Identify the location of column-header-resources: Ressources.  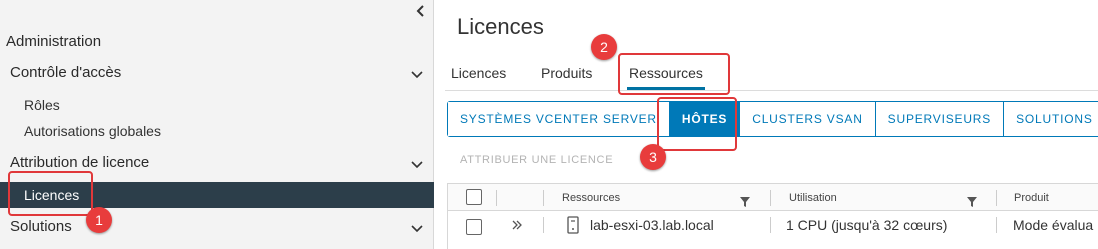
(591, 198).